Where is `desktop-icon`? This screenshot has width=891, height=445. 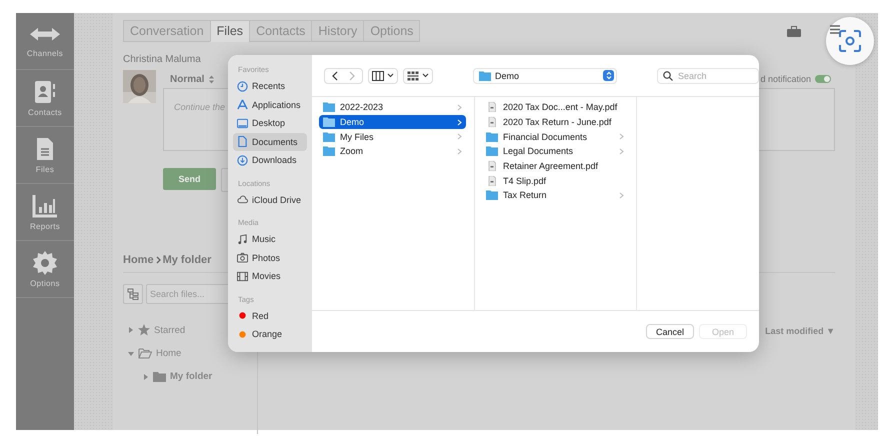
desktop-icon is located at coordinates (242, 123).